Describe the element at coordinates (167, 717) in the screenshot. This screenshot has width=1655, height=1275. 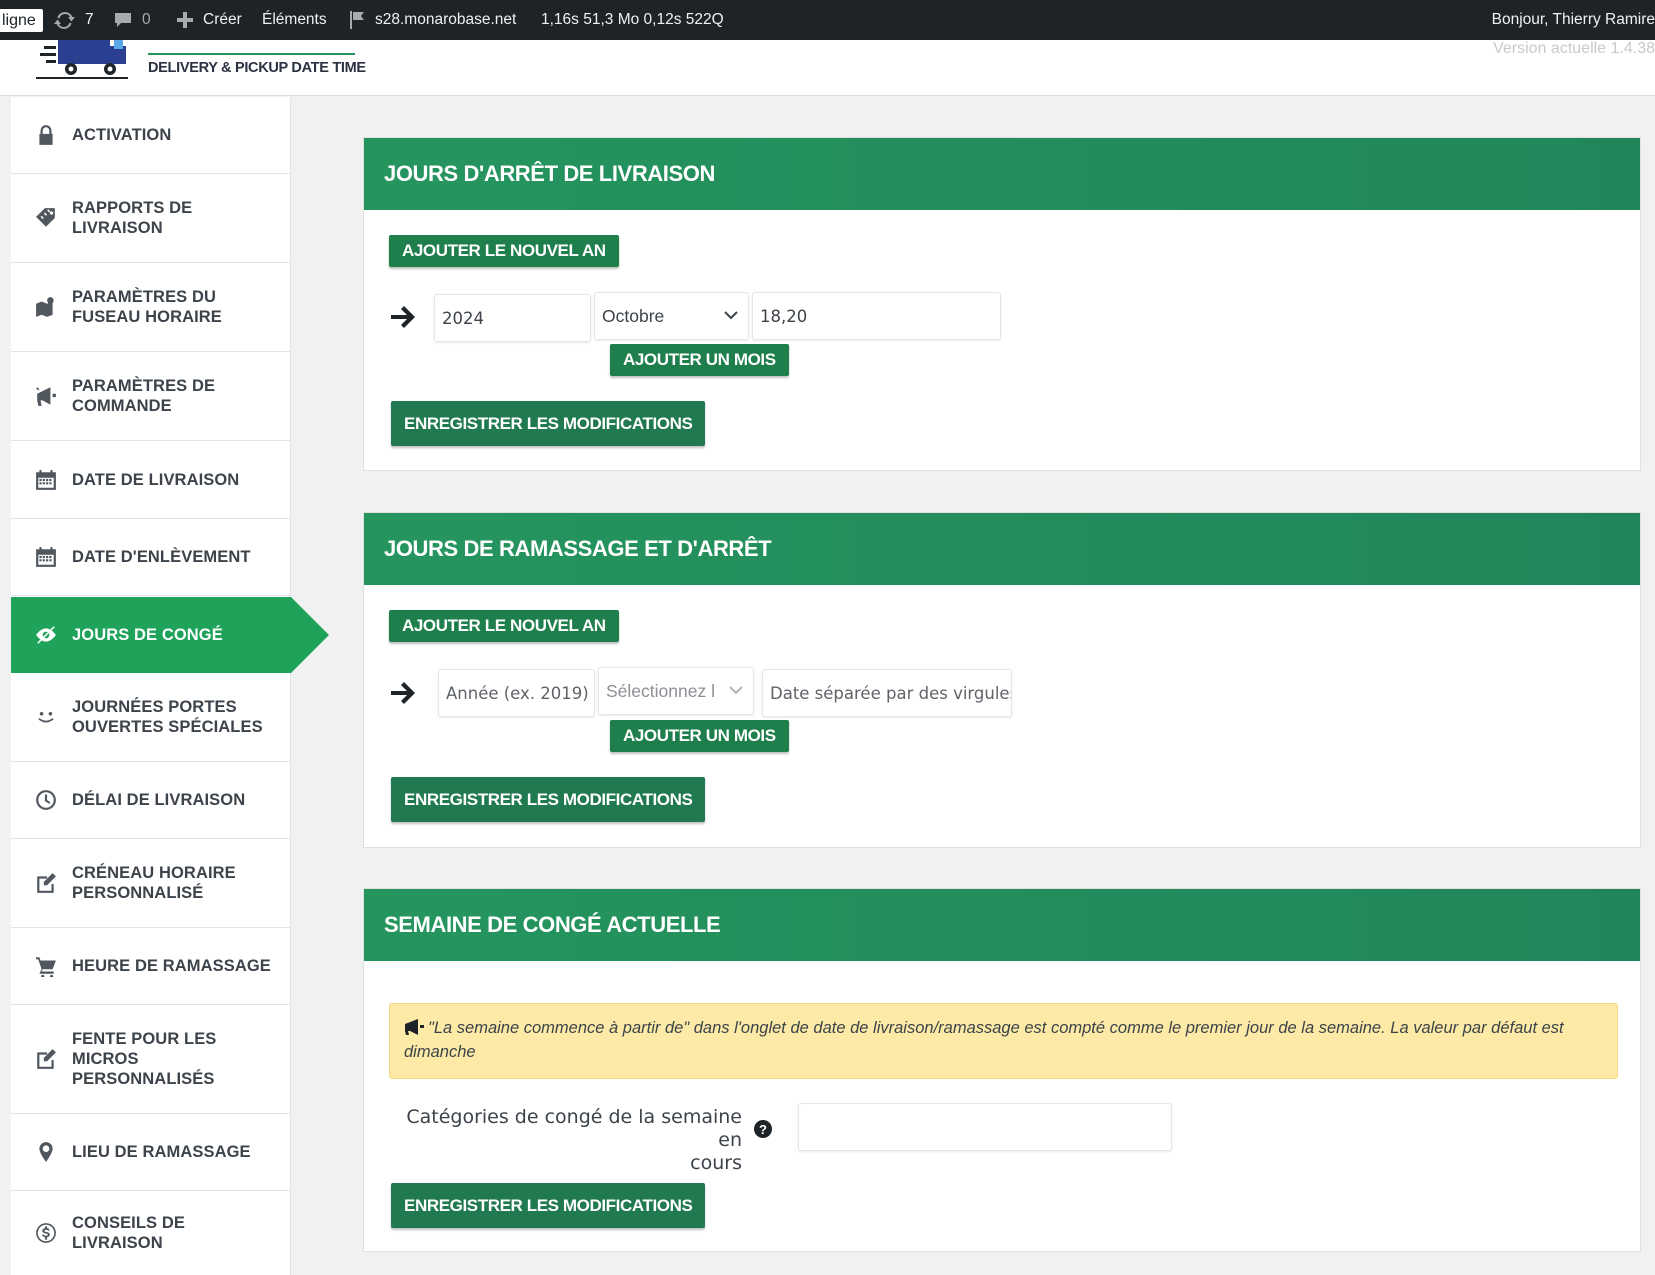
I see `sidebar-item-label: Journées portes ouvertes spéciales` at that location.